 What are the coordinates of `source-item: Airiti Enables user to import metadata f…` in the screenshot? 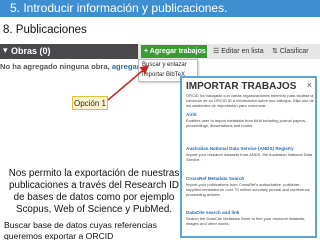 It's located at (250, 120).